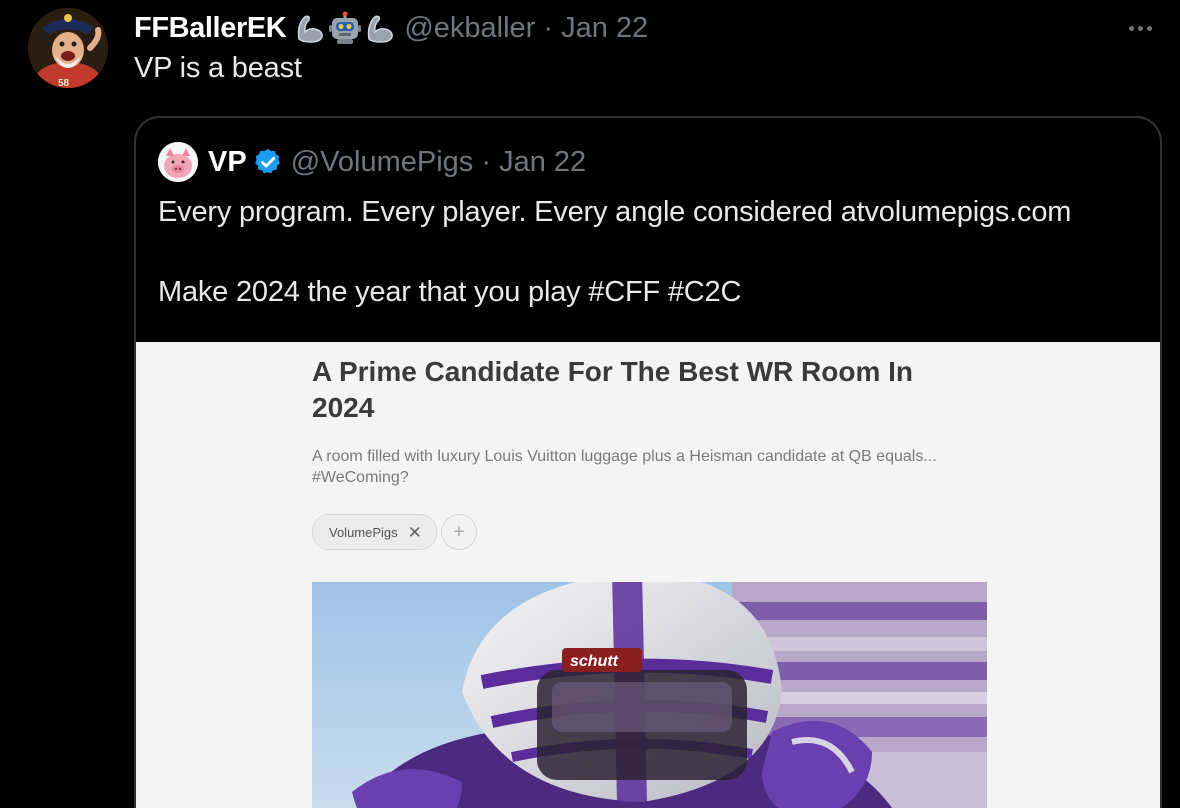 Image resolution: width=1180 pixels, height=808 pixels. I want to click on robot-icon, so click(345, 27).